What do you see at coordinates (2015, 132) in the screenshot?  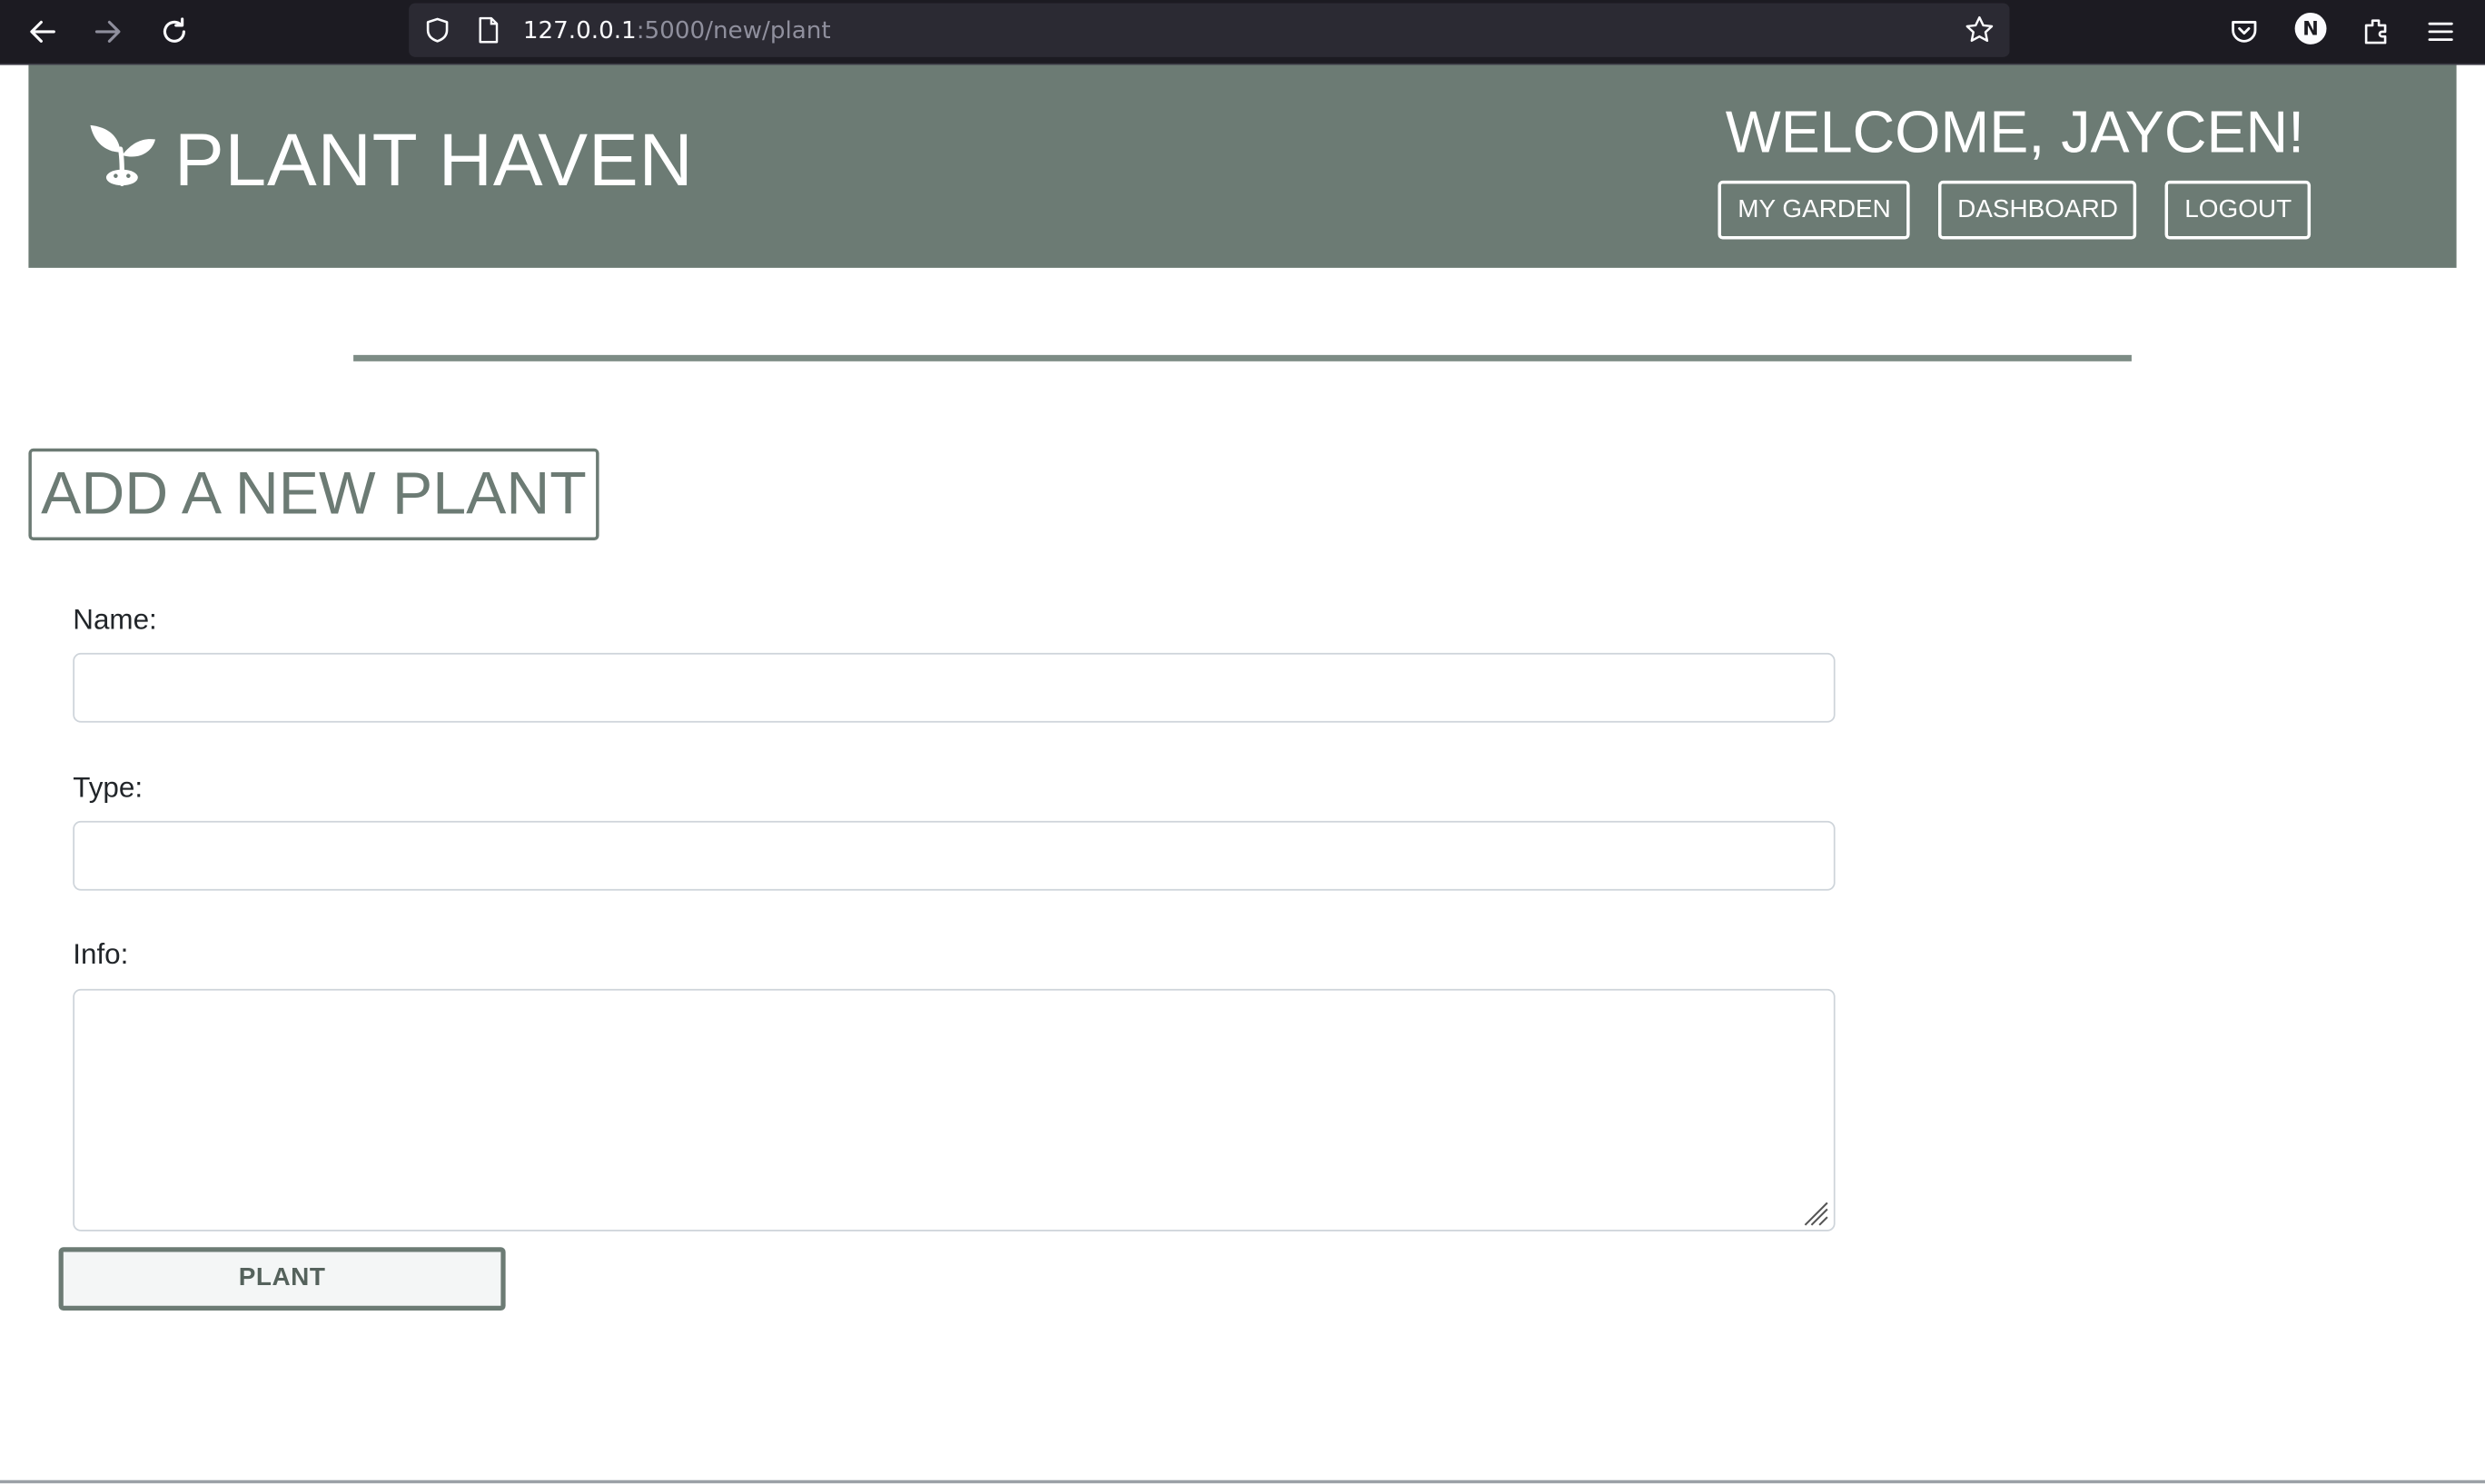 I see `welcome-message: WELCOME, JAYCEN!` at bounding box center [2015, 132].